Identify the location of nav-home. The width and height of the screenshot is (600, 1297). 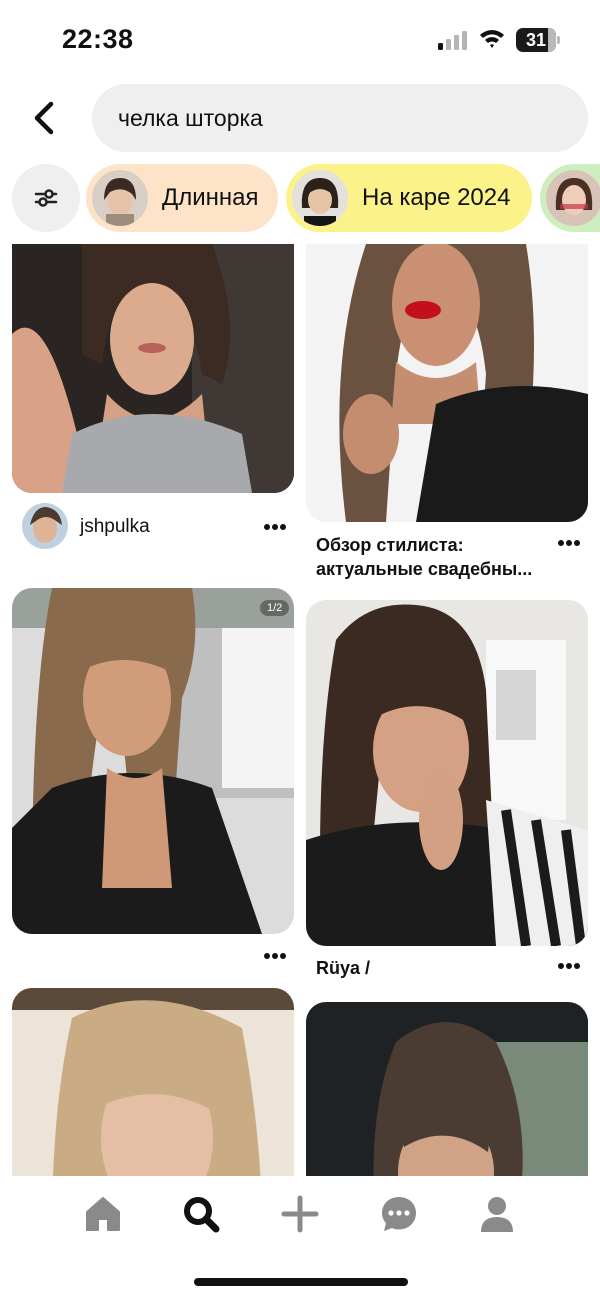
(103, 1214).